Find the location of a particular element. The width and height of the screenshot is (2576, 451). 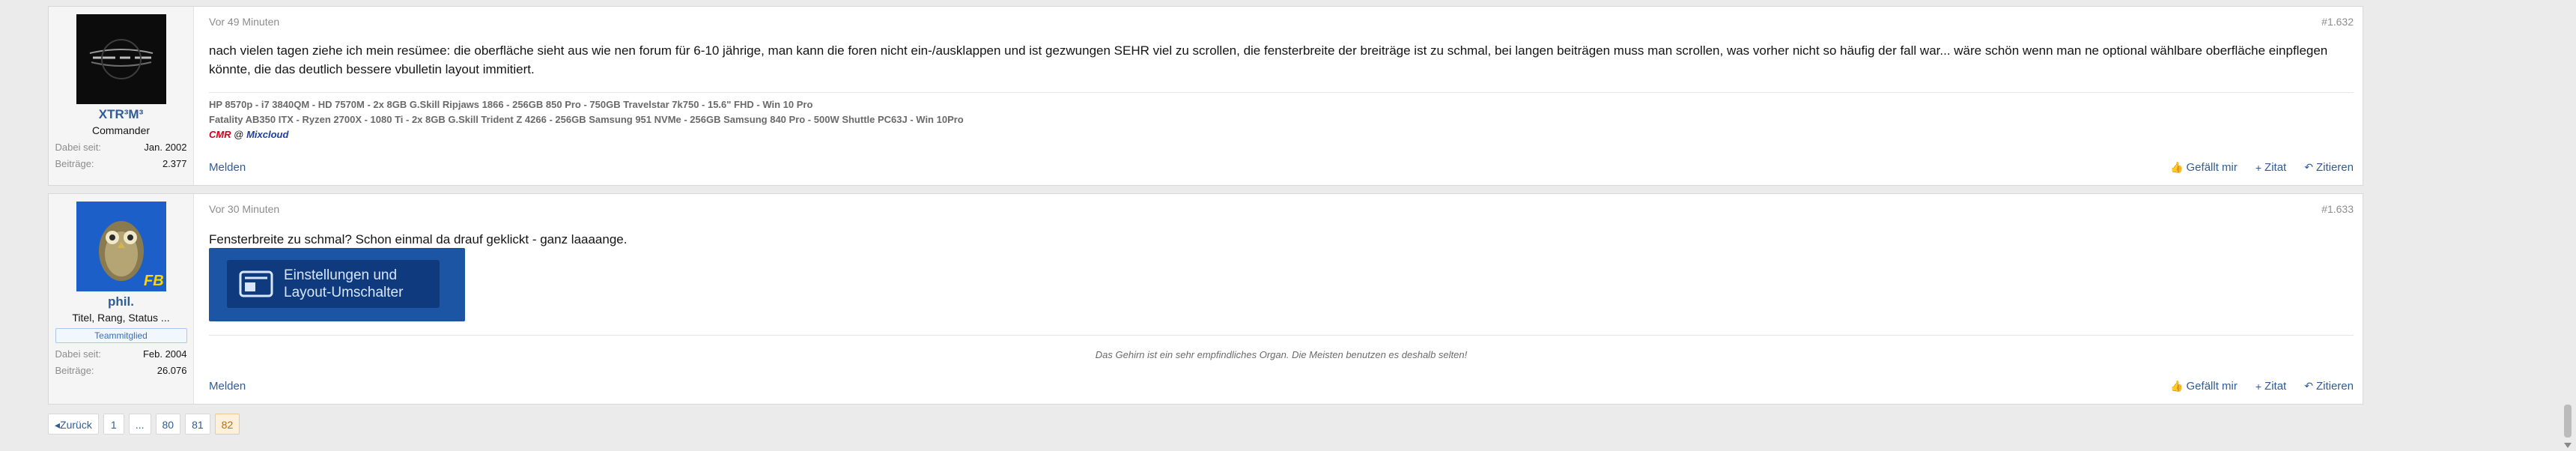

attached-image: Einstellungen und Layout-Umschalter is located at coordinates (337, 284).